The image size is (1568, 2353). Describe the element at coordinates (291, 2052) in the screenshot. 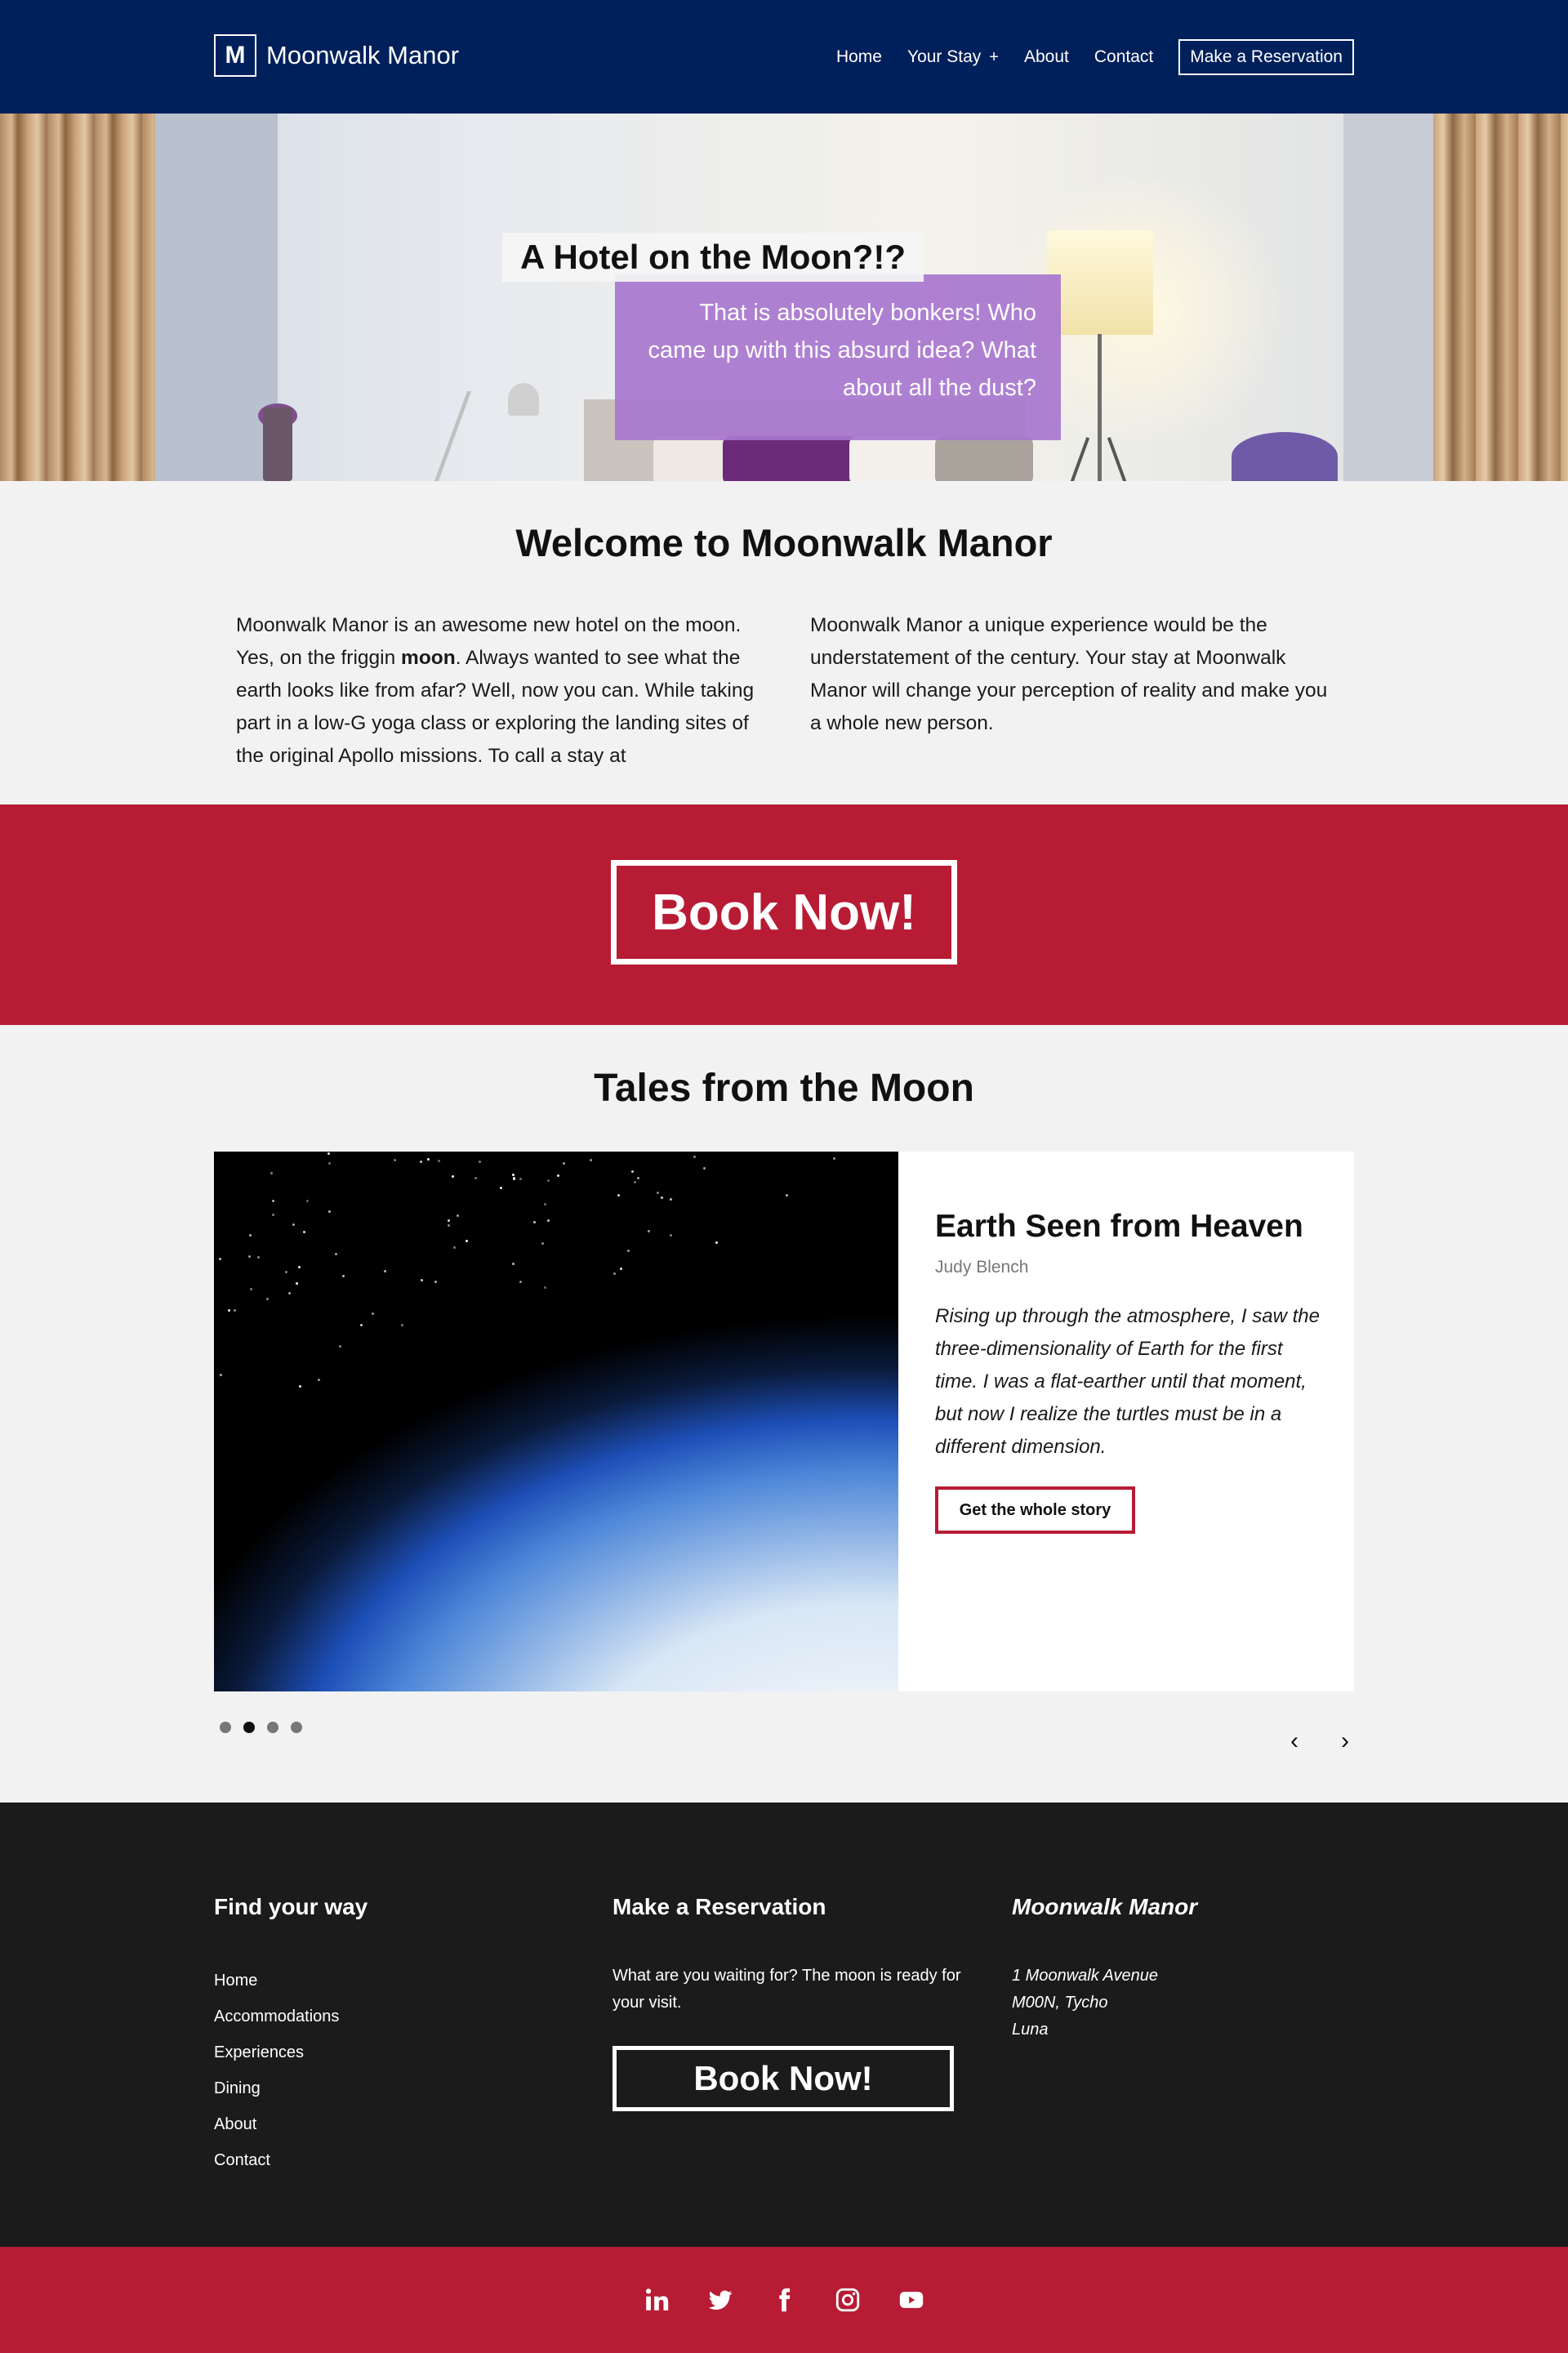

I see `footer-link-experiences: Experiences` at that location.